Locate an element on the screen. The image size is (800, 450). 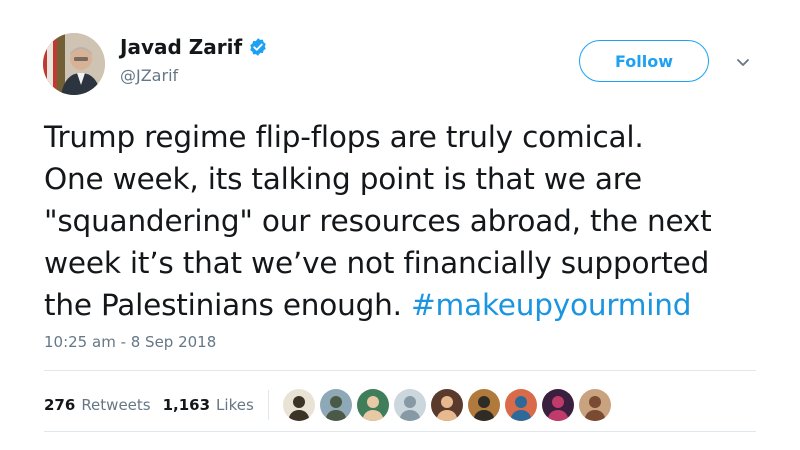
follow-button: Follow is located at coordinates (644, 61).